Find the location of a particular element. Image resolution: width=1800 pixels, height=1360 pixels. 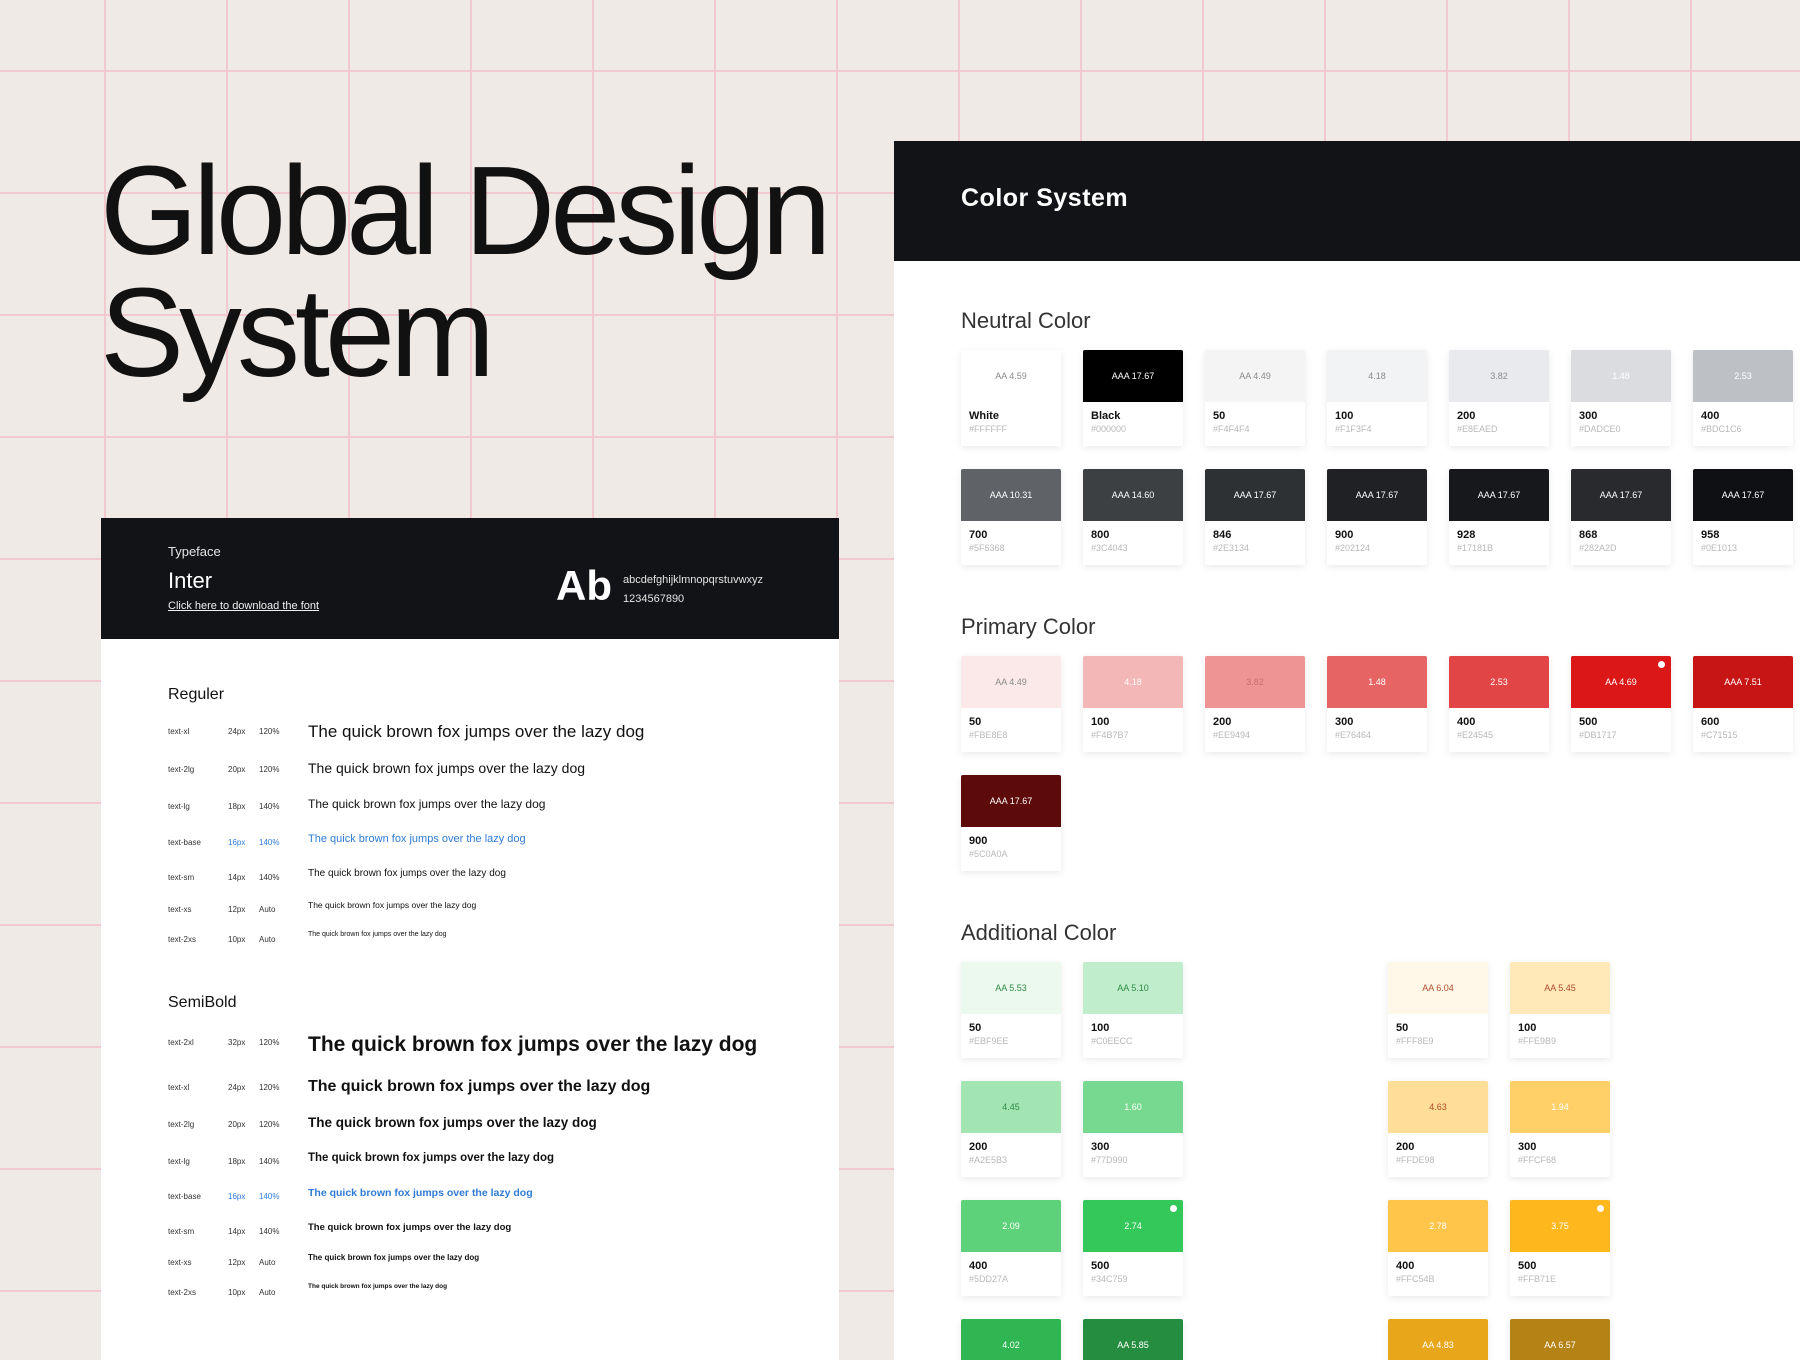

swatch-color-block: AA 4.83 is located at coordinates (1438, 1339).